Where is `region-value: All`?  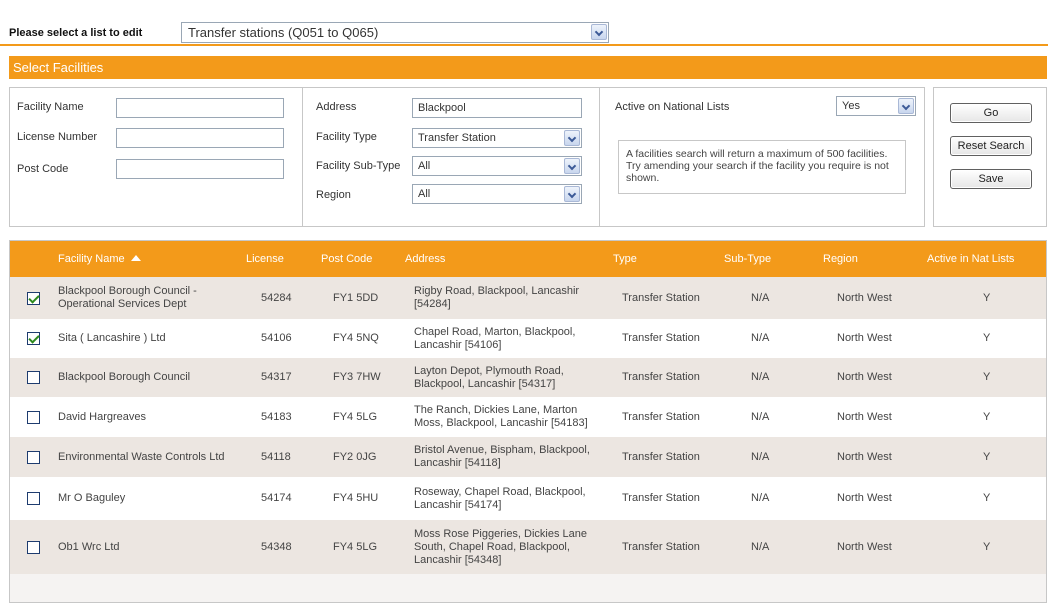 region-value: All is located at coordinates (424, 194).